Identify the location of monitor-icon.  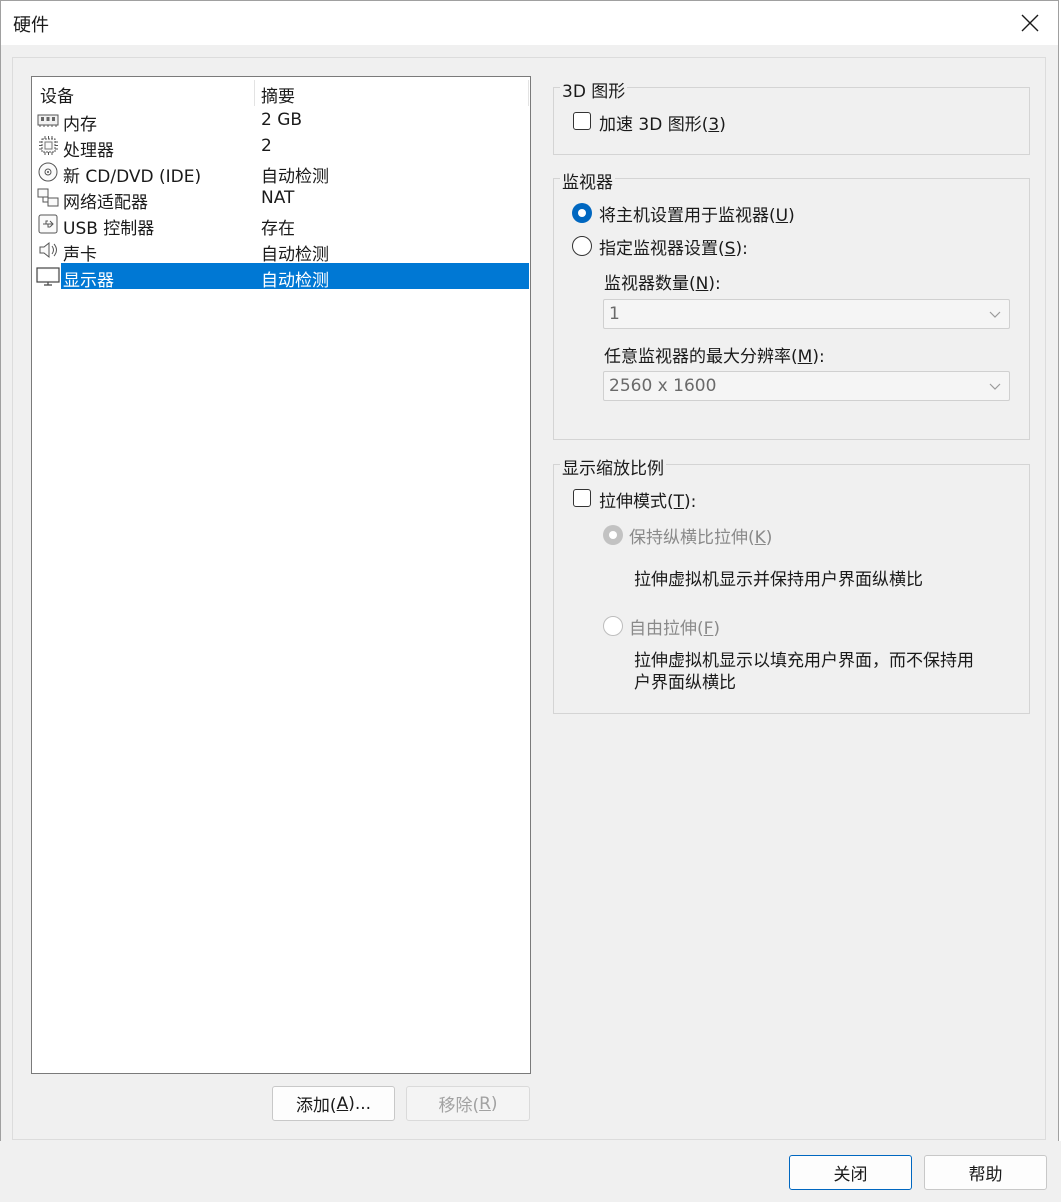
(48, 276).